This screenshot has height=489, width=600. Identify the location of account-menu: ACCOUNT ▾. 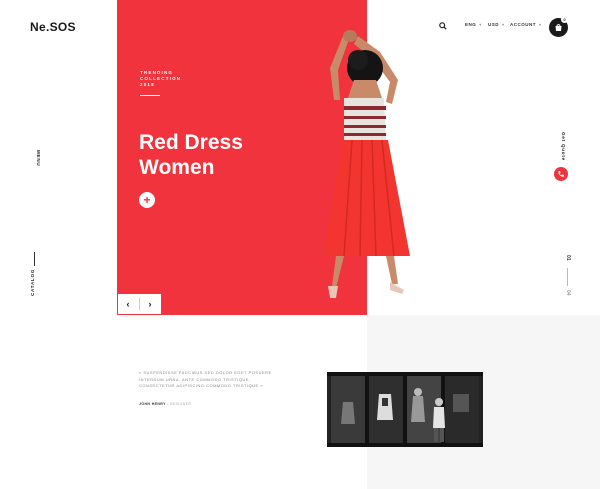
(526, 24).